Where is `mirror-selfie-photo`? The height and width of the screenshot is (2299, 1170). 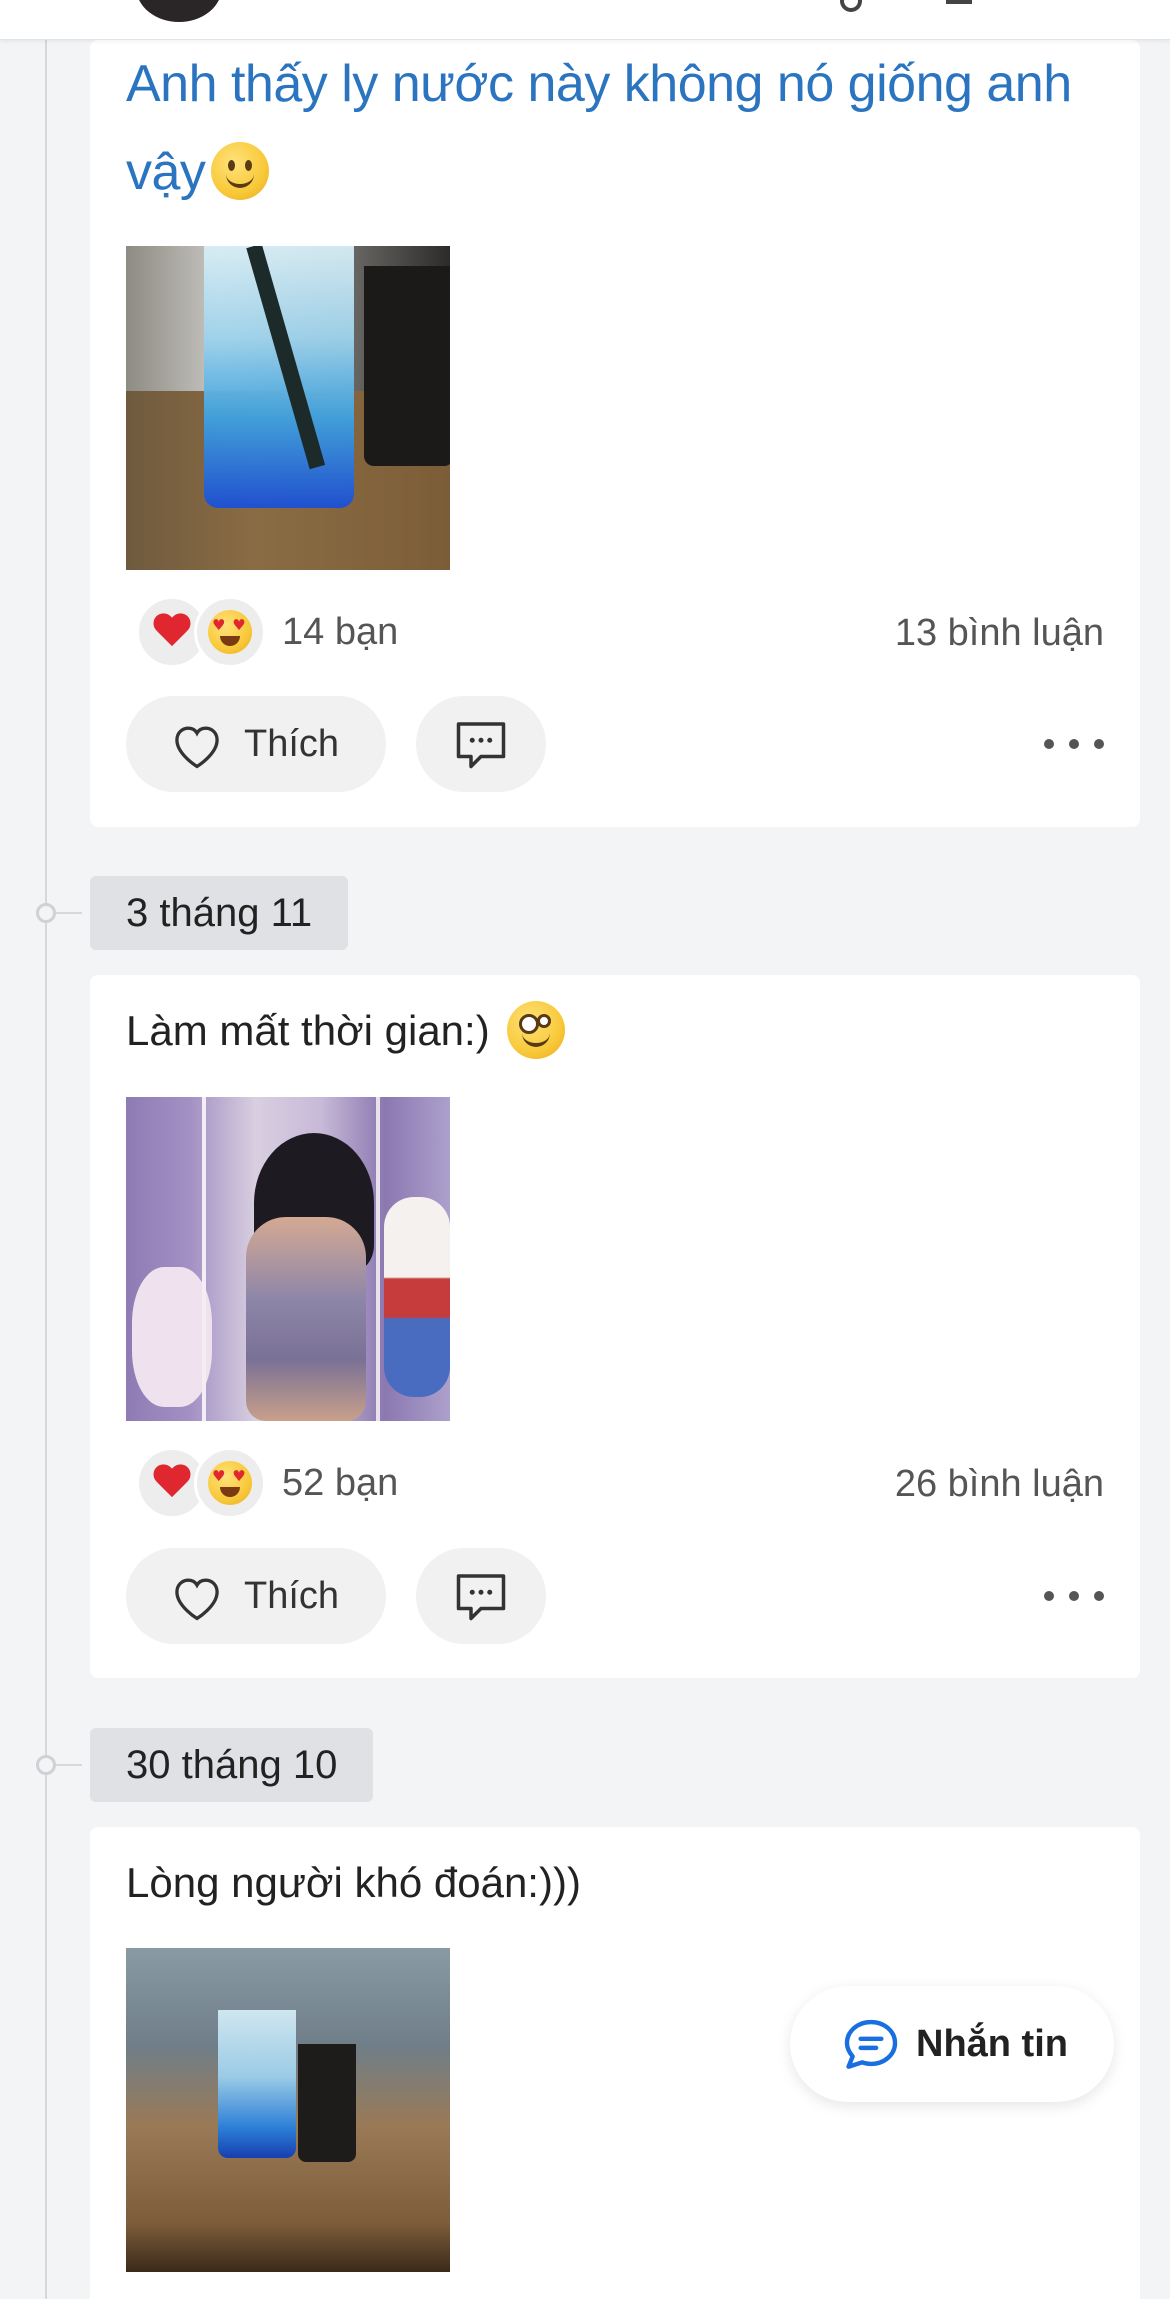 mirror-selfie-photo is located at coordinates (288, 1259).